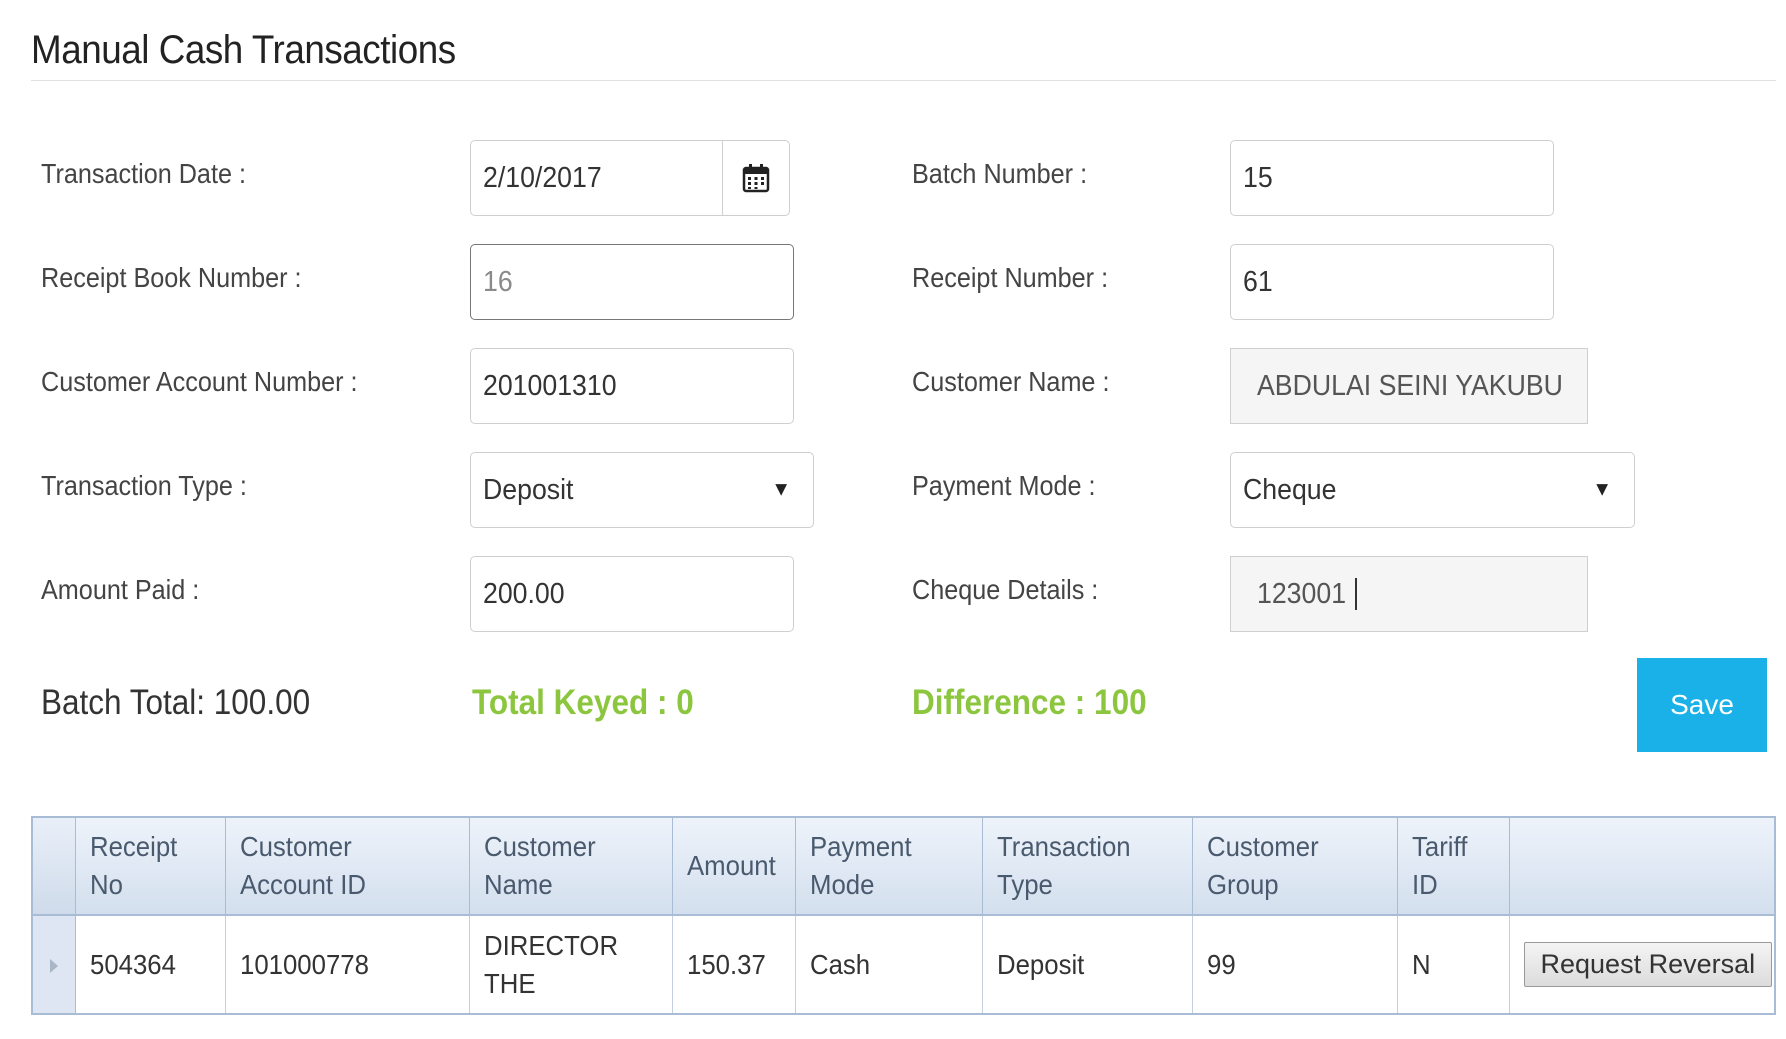 This screenshot has height=1039, width=1786. I want to click on calendar-icon, so click(756, 178).